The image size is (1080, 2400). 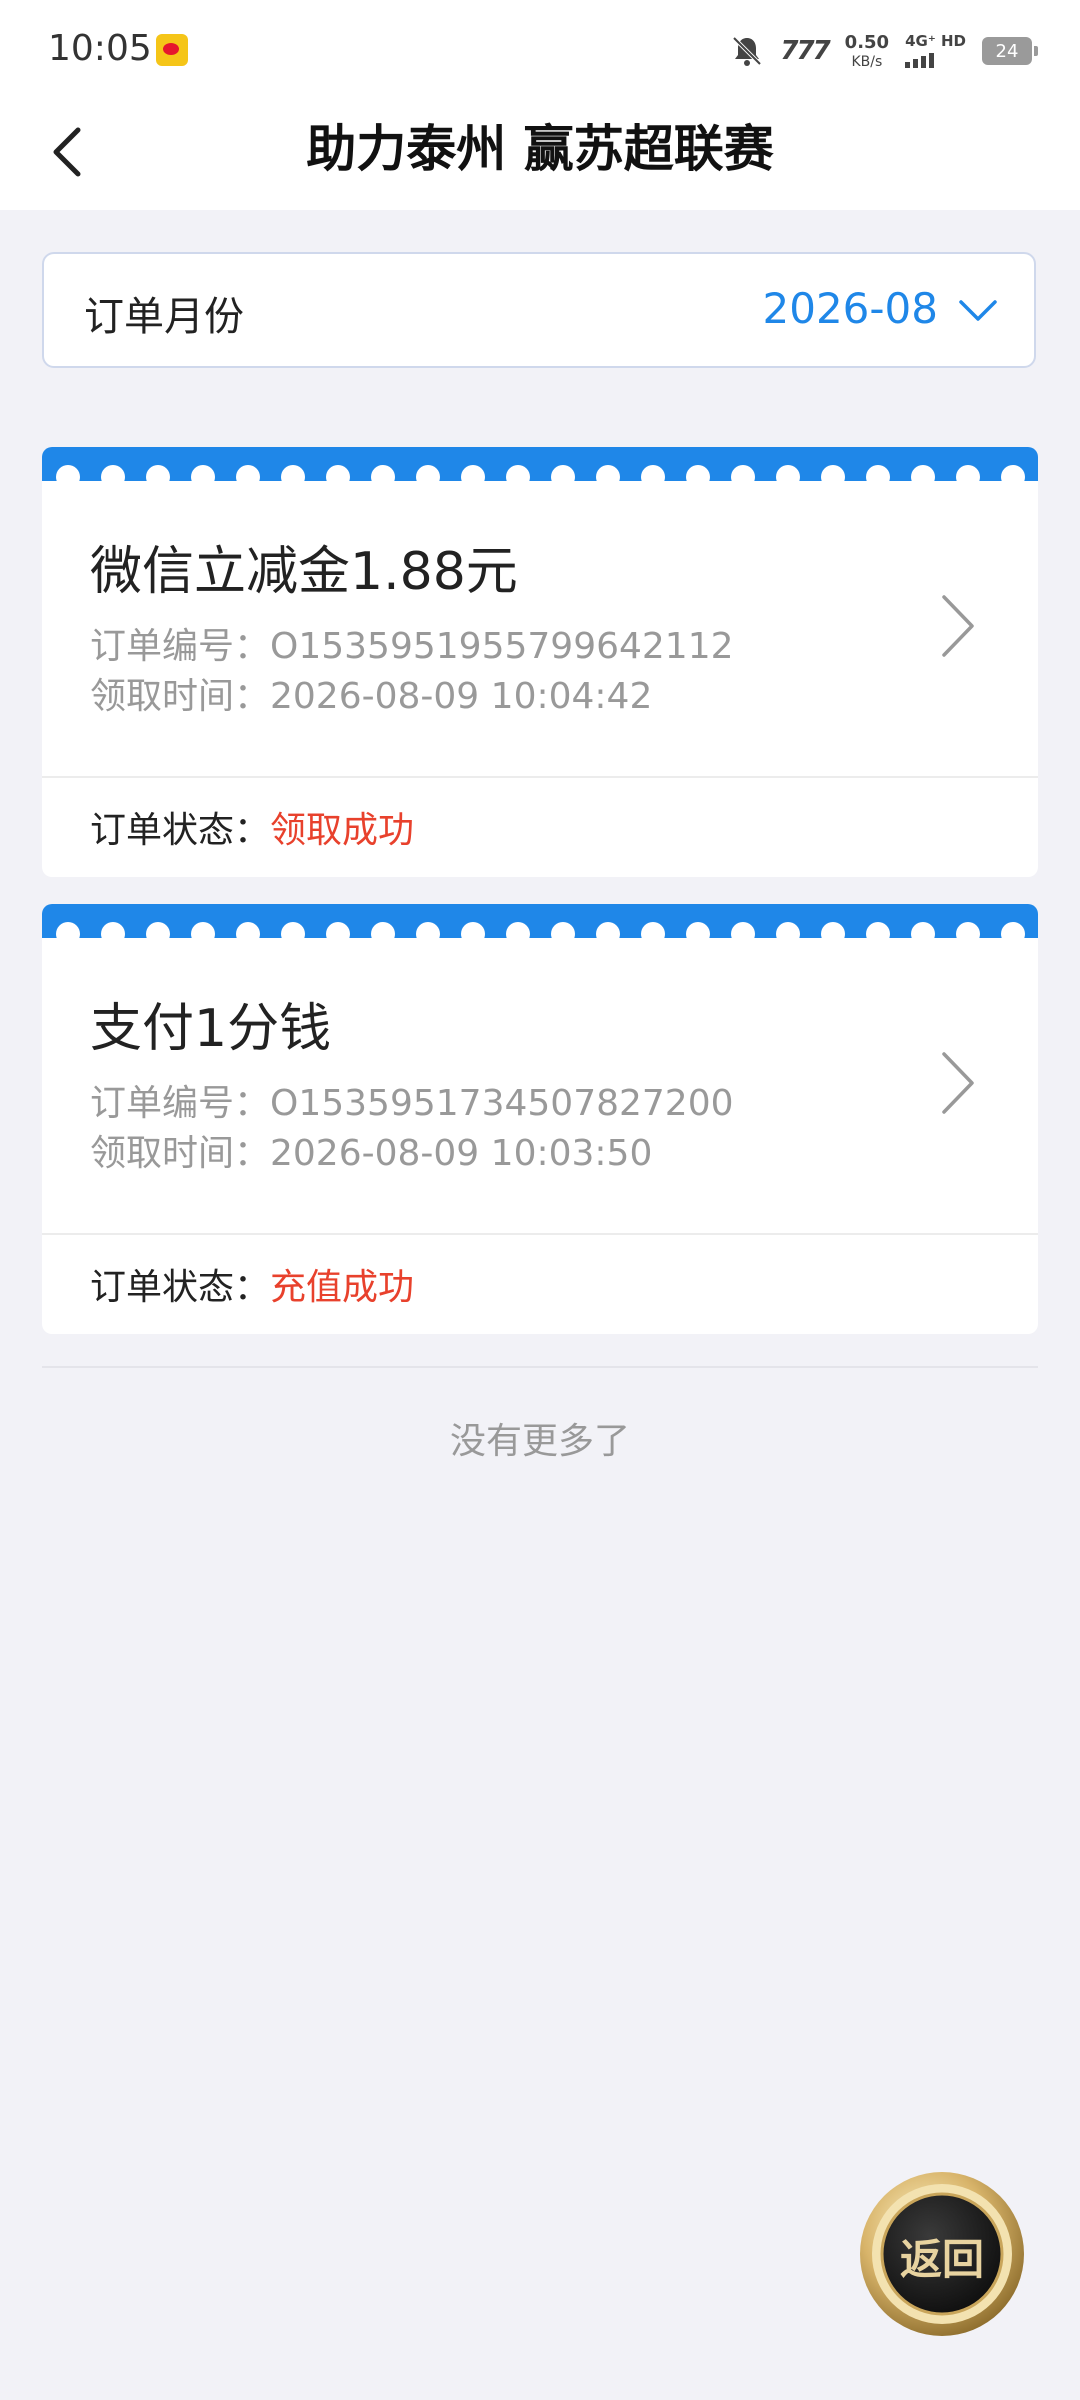 What do you see at coordinates (1010, 51) in the screenshot?
I see `battery-icon: 24` at bounding box center [1010, 51].